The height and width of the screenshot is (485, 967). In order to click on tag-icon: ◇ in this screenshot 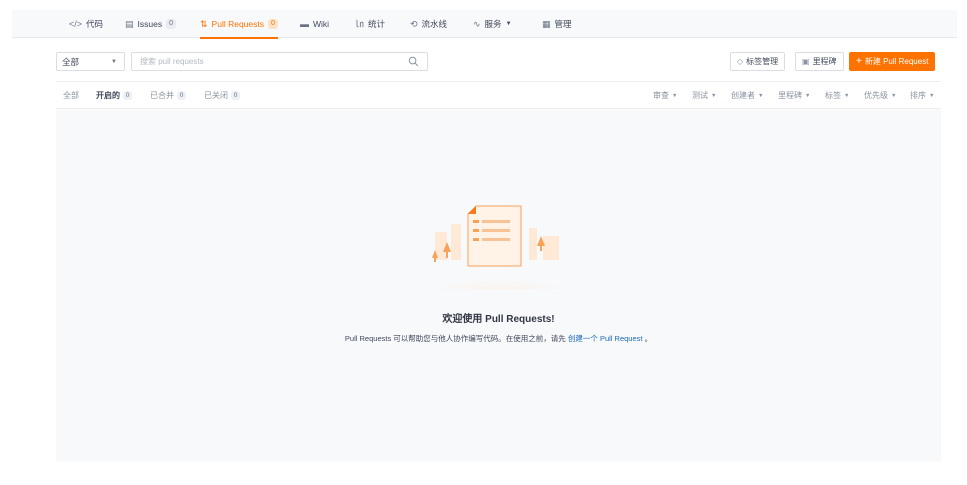, I will do `click(740, 61)`.